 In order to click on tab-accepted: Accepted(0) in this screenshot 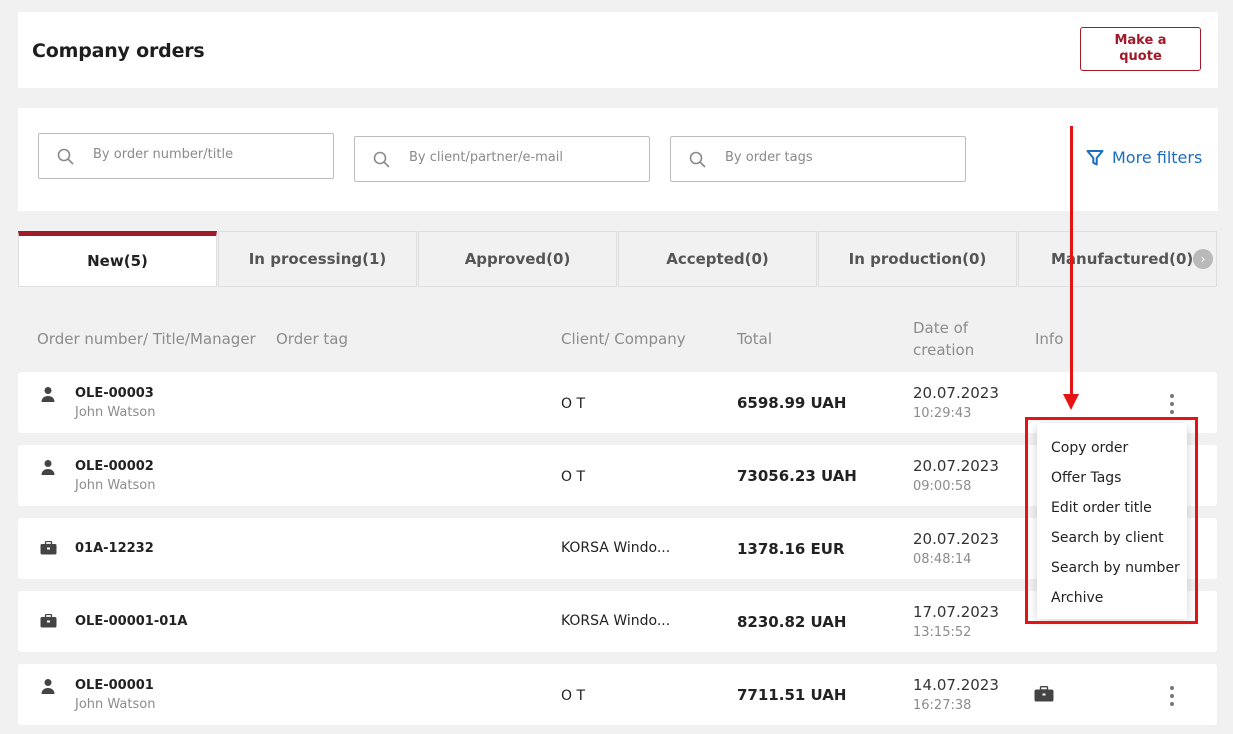, I will do `click(717, 259)`.